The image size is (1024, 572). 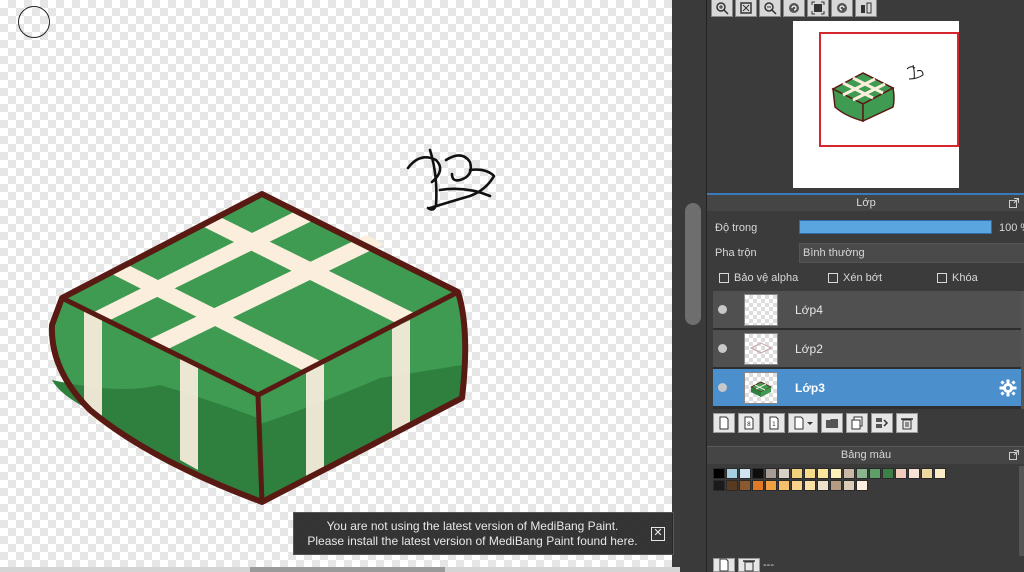 What do you see at coordinates (832, 423) in the screenshot?
I see `folder-icon` at bounding box center [832, 423].